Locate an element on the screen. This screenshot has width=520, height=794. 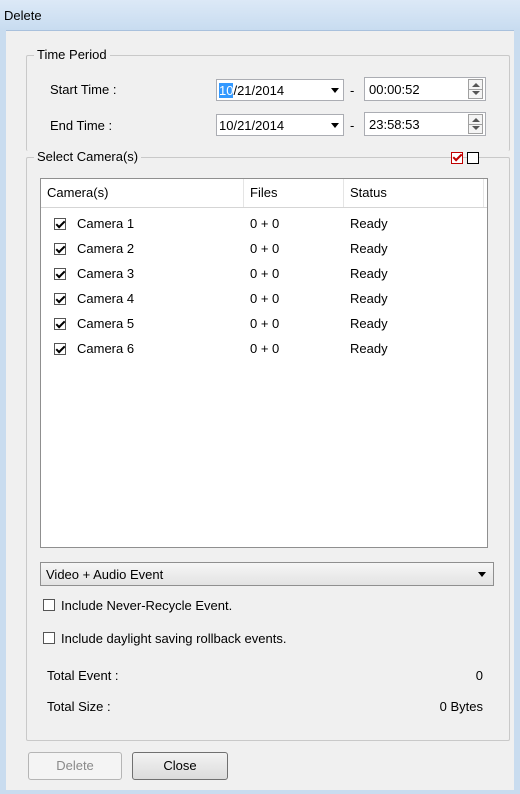
check-icon is located at coordinates (457, 156).